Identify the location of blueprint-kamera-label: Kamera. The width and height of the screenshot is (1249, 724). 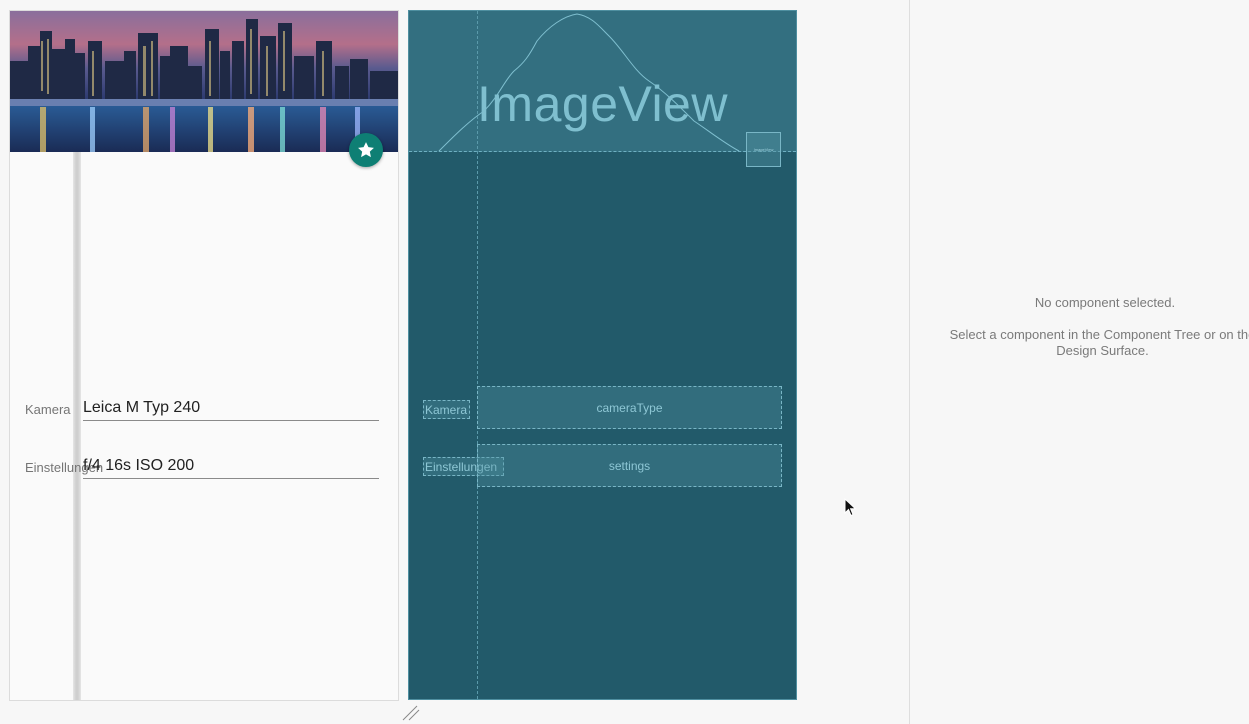
(446, 409).